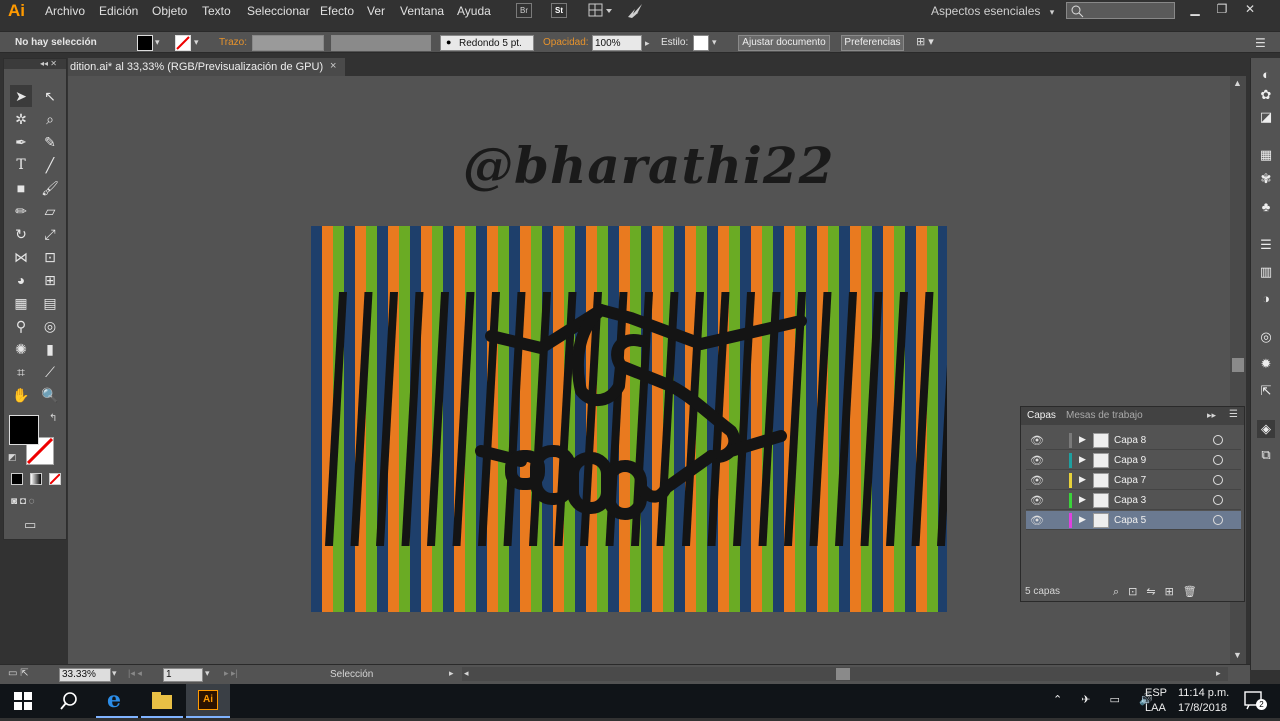  I want to click on shape-builder-tool-icon: ◕, so click(21, 280).